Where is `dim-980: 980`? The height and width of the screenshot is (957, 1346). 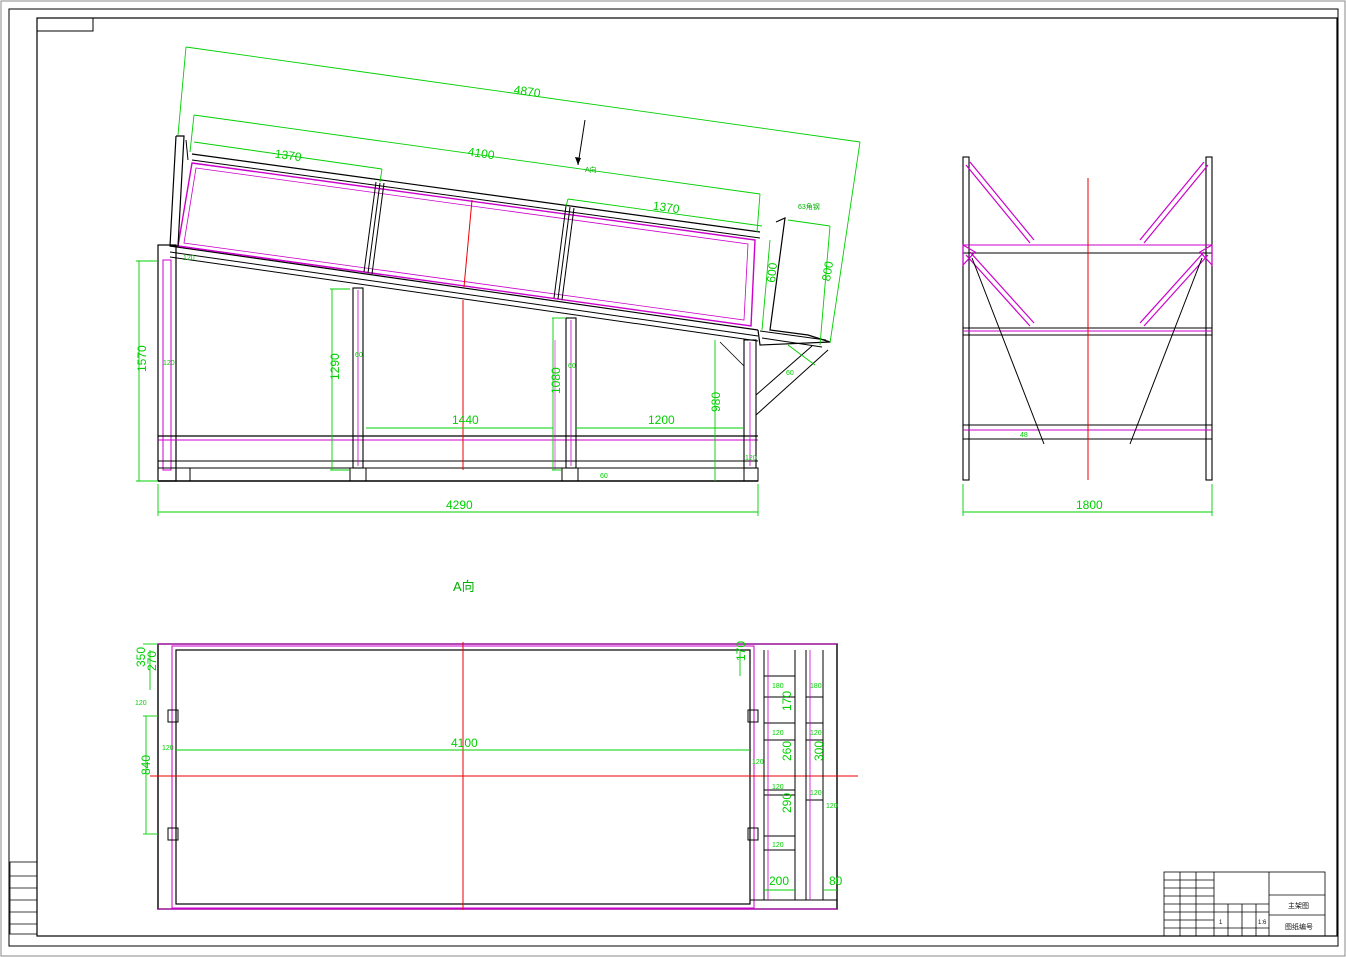
dim-980: 980 is located at coordinates (716, 402).